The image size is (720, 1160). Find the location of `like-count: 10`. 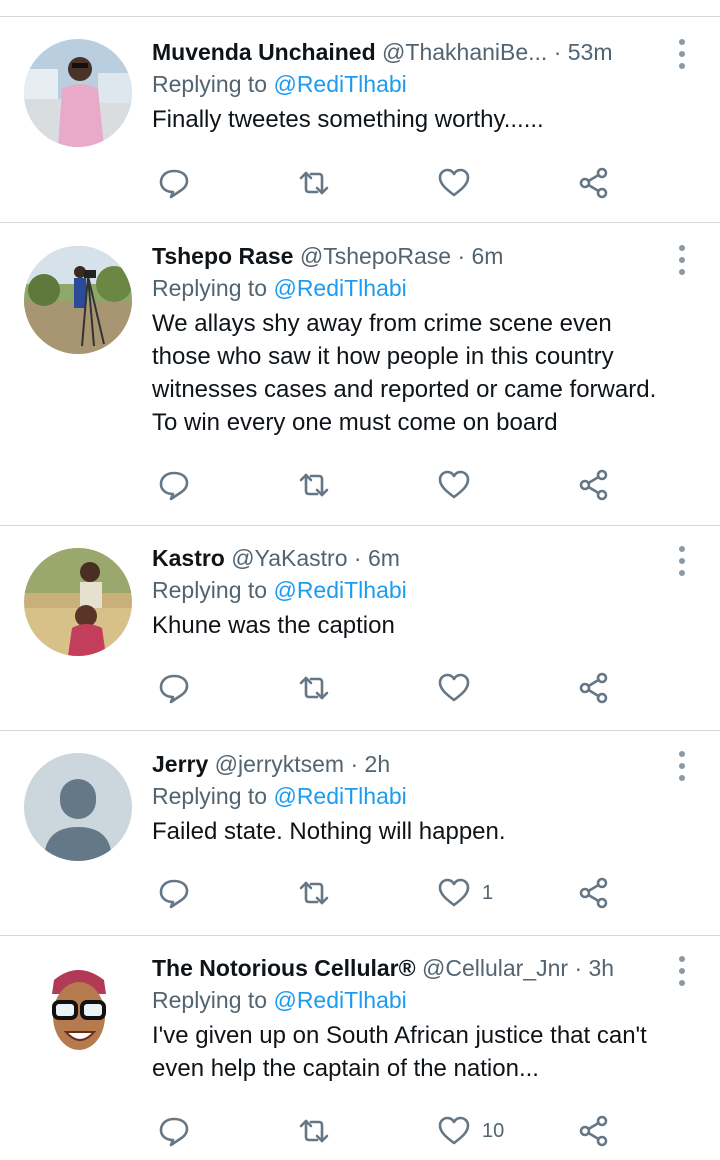

like-count: 10 is located at coordinates (493, 1130).